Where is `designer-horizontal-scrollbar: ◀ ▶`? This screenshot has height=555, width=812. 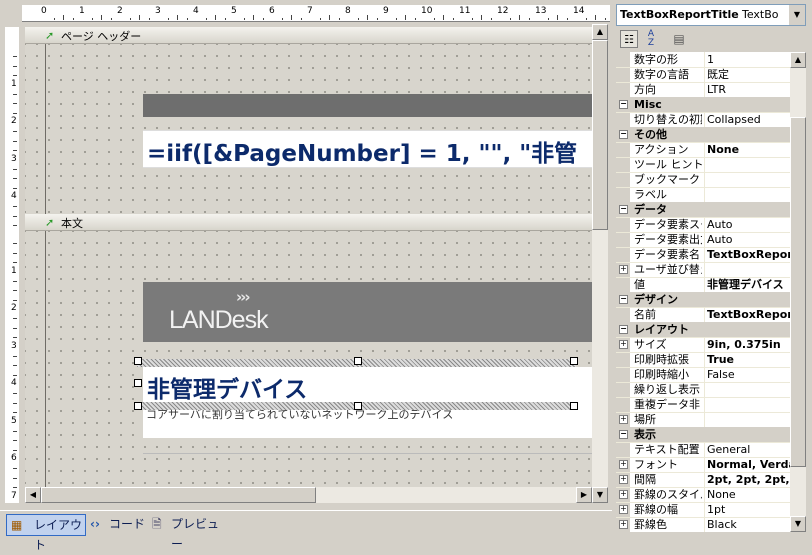
designer-horizontal-scrollbar: ◀ ▶ is located at coordinates (308, 495).